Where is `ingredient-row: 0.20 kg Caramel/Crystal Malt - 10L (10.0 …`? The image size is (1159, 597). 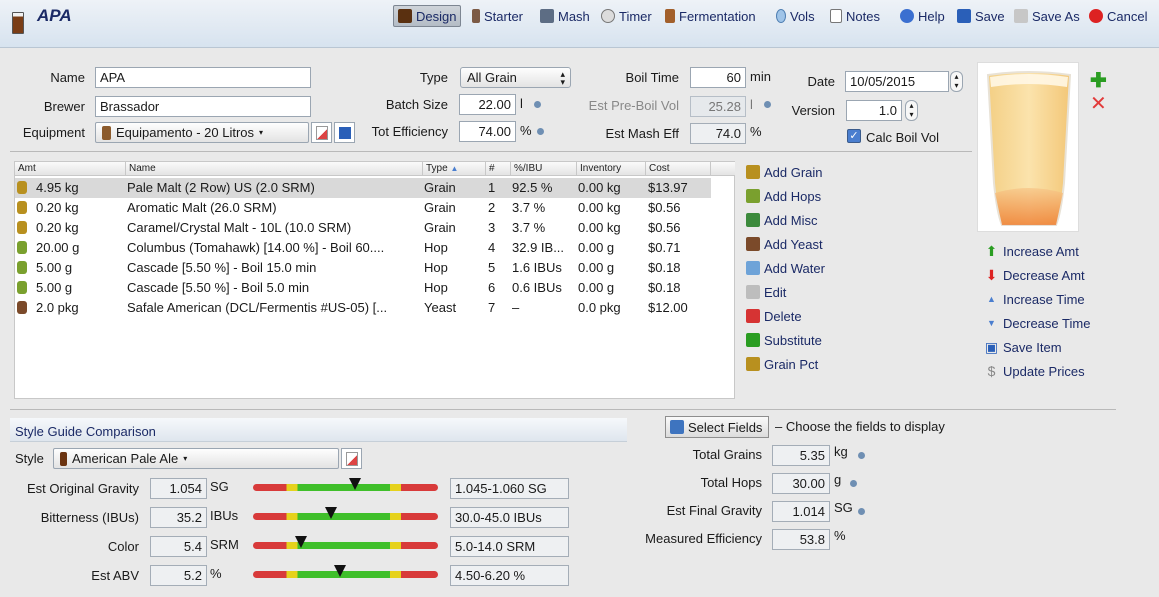
ingredient-row: 0.20 kg Caramel/Crystal Malt - 10L (10.0 … is located at coordinates (363, 228).